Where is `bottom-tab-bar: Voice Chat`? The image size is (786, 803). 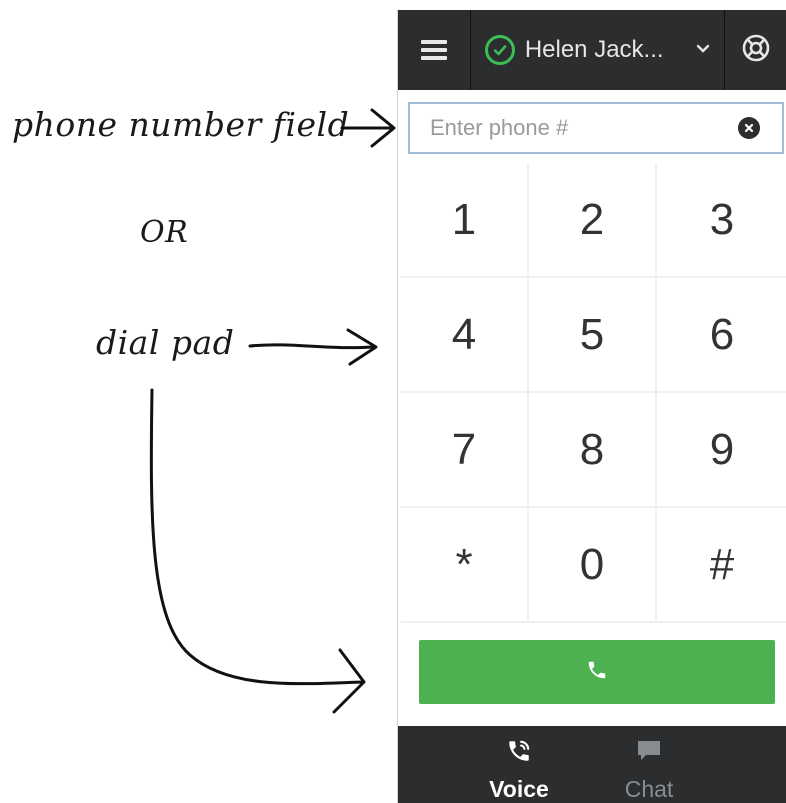
bottom-tab-bar: Voice Chat is located at coordinates (592, 764).